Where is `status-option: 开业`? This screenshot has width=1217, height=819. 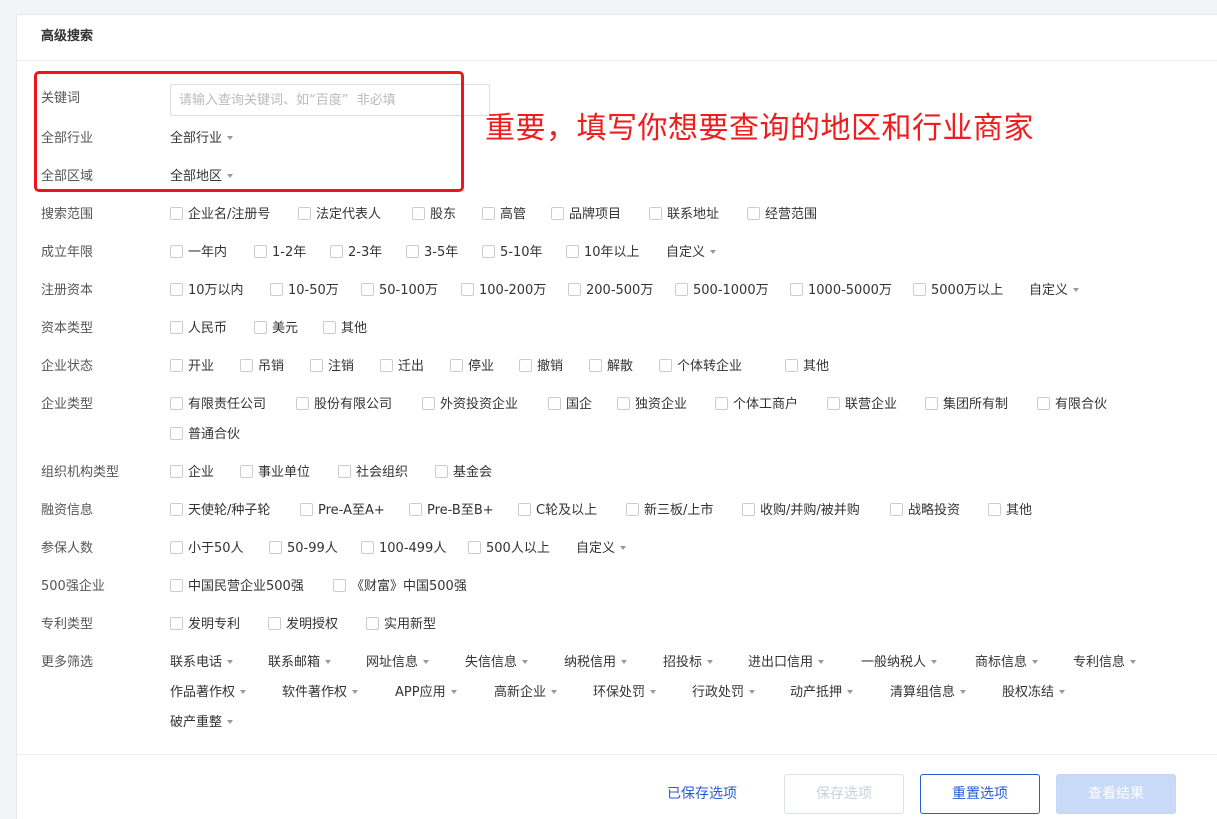 status-option: 开业 is located at coordinates (192, 367).